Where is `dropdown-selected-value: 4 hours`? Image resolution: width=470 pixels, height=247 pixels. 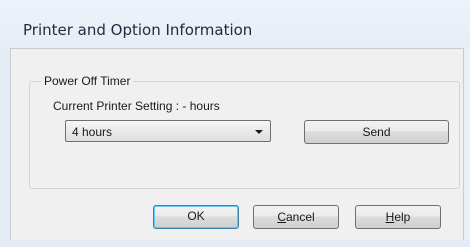
dropdown-selected-value: 4 hours is located at coordinates (92, 132).